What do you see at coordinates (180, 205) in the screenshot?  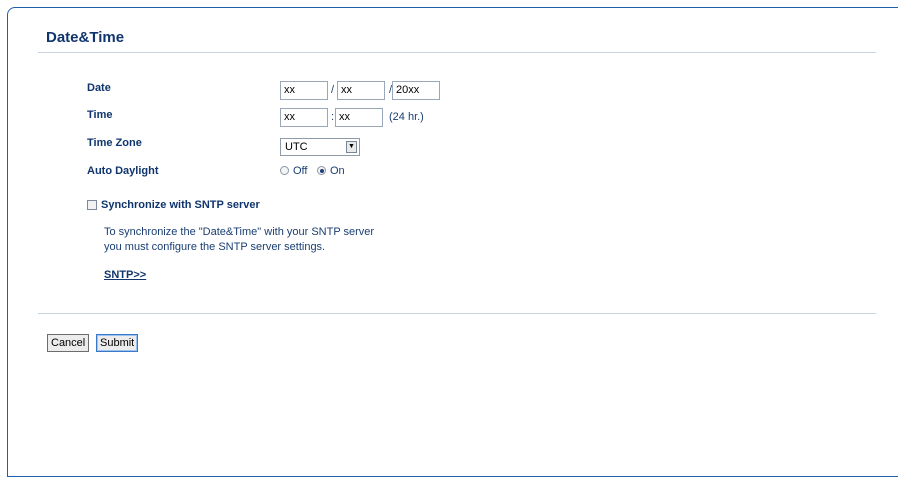 I see `sync-sntp-label: Synchronize with SNTP server` at bounding box center [180, 205].